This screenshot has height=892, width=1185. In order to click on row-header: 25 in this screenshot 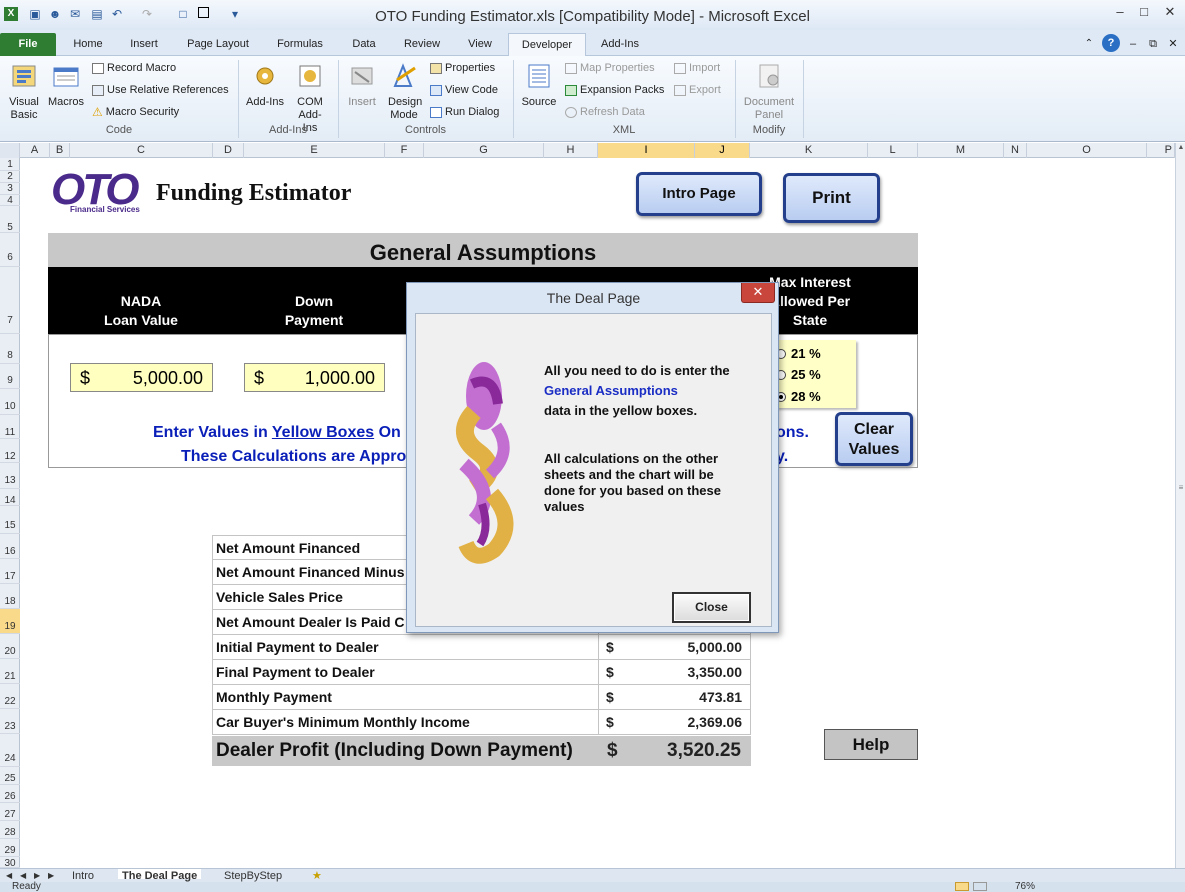, I will do `click(10, 776)`.